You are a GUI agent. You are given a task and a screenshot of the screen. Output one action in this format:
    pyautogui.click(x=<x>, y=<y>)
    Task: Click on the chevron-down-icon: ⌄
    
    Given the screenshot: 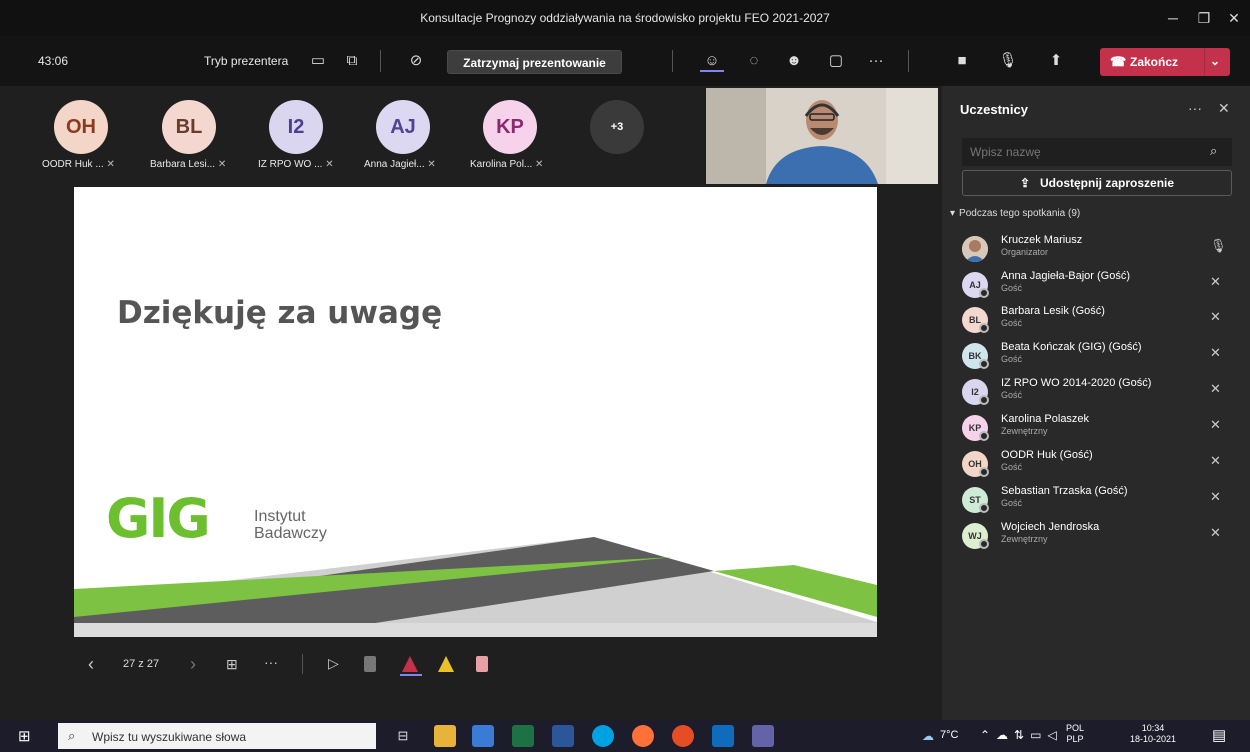 What is the action you would take?
    pyautogui.click(x=1215, y=61)
    